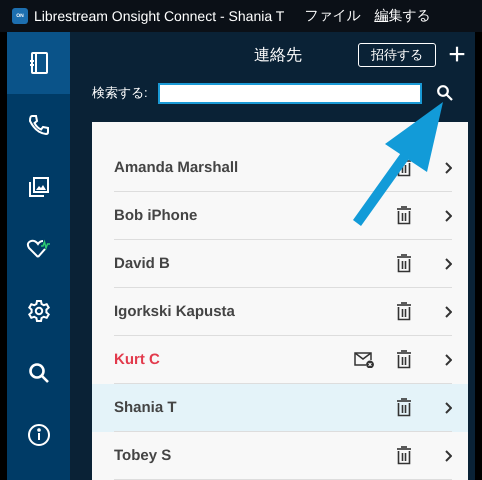 The image size is (482, 480). What do you see at coordinates (175, 311) in the screenshot?
I see `contact-name: Igorkski Kapusta` at bounding box center [175, 311].